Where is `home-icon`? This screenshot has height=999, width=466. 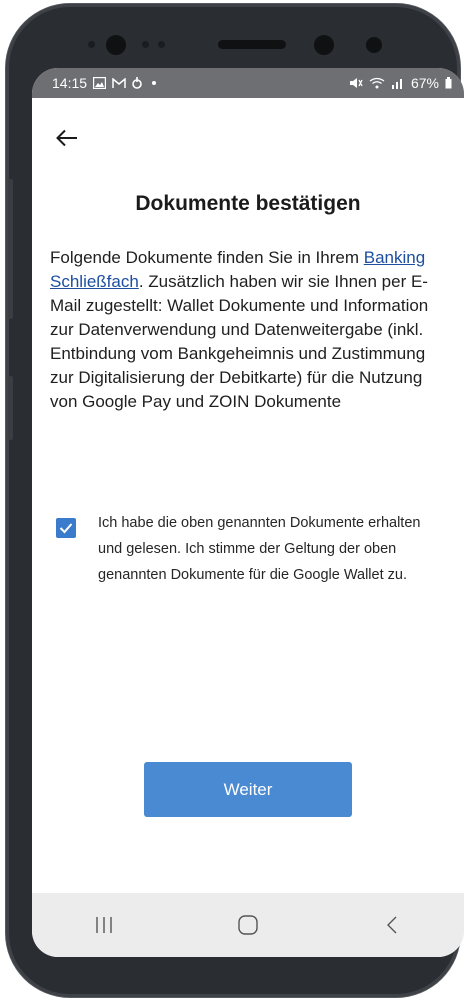 home-icon is located at coordinates (248, 925).